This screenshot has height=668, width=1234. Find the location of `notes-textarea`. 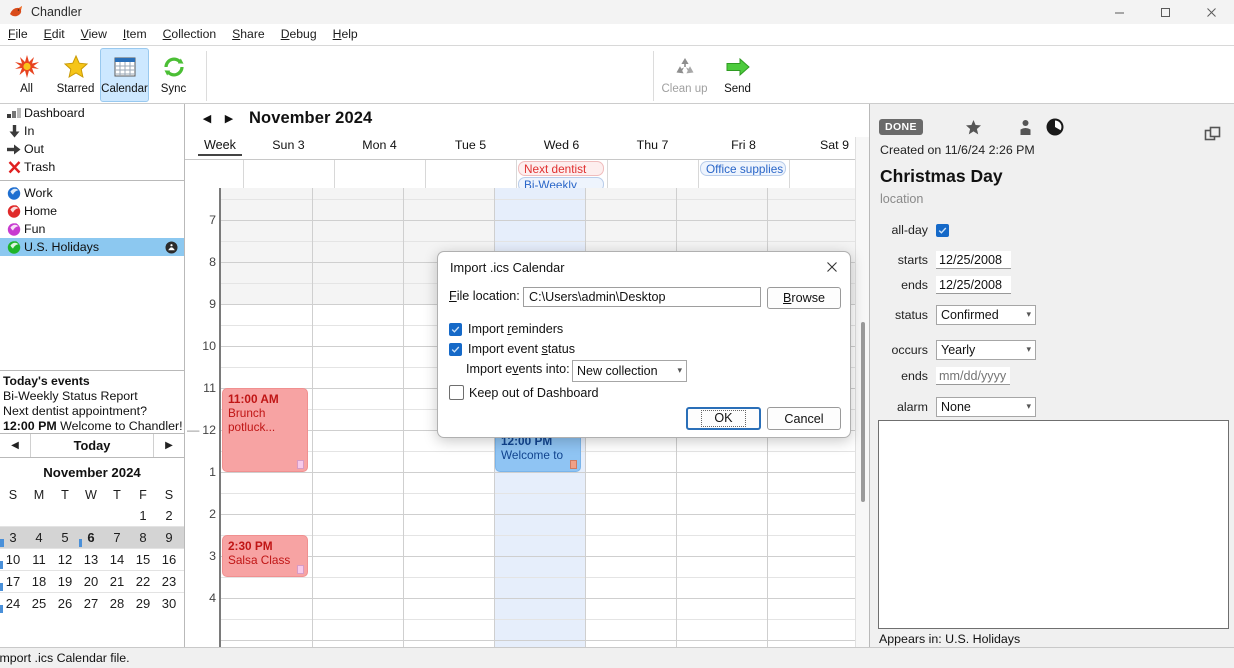

notes-textarea is located at coordinates (1053, 524).